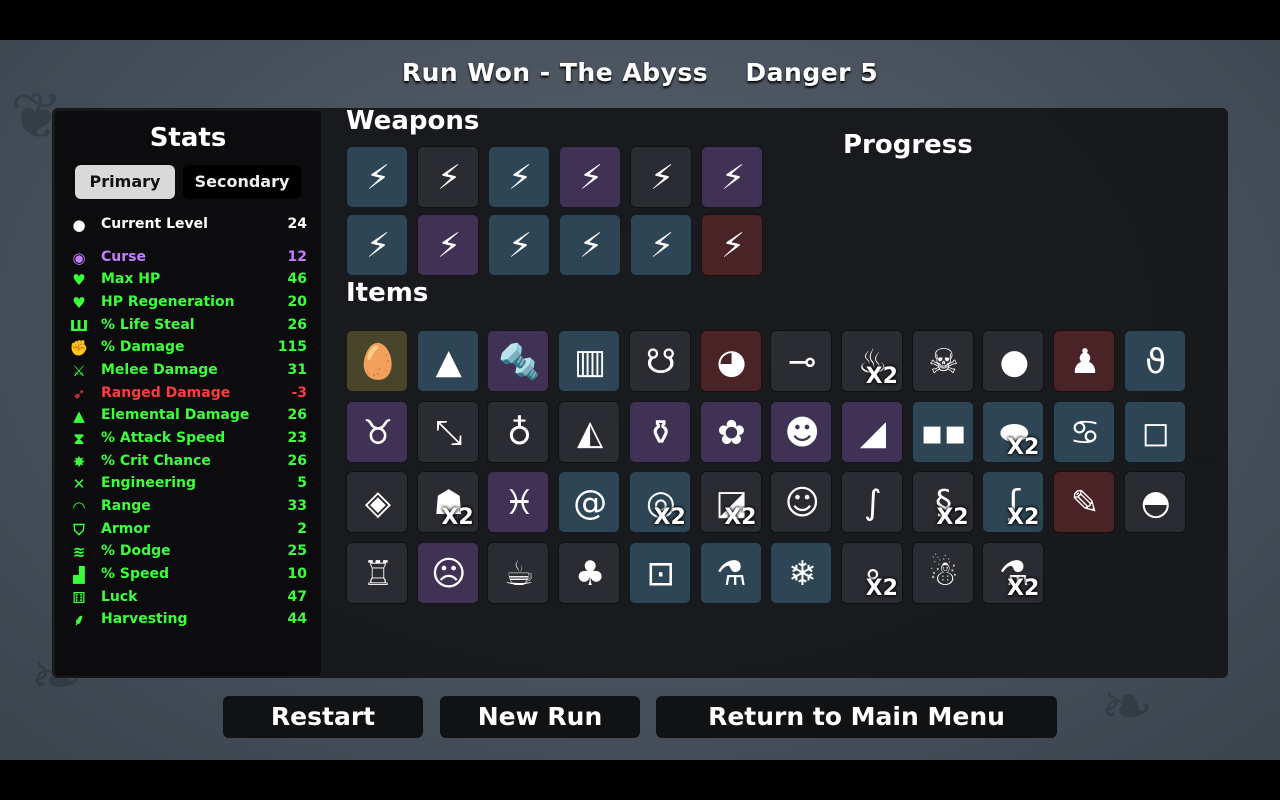  What do you see at coordinates (730, 572) in the screenshot?
I see `item-slot: ⚗` at bounding box center [730, 572].